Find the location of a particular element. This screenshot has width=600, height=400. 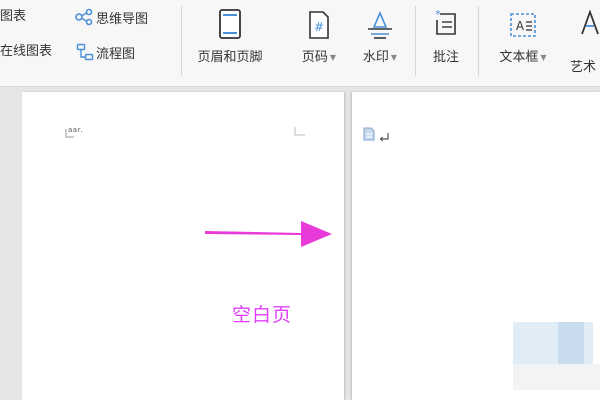

arrow-annotation is located at coordinates (270, 236).